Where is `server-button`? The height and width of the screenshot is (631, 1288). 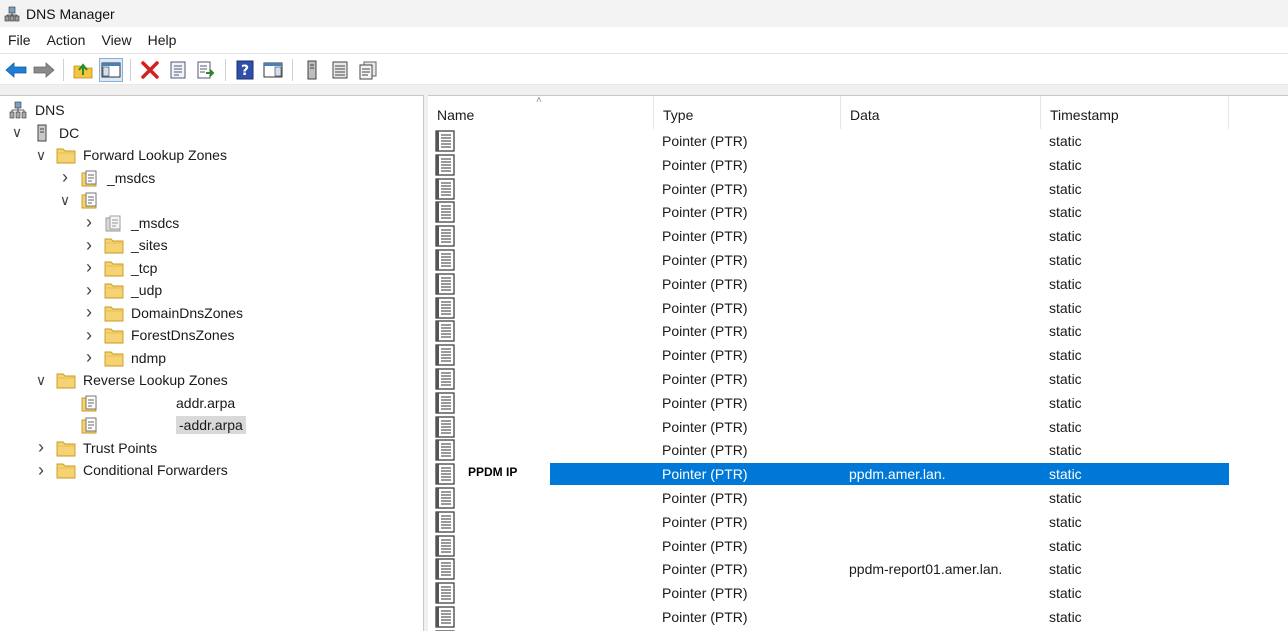 server-button is located at coordinates (312, 70).